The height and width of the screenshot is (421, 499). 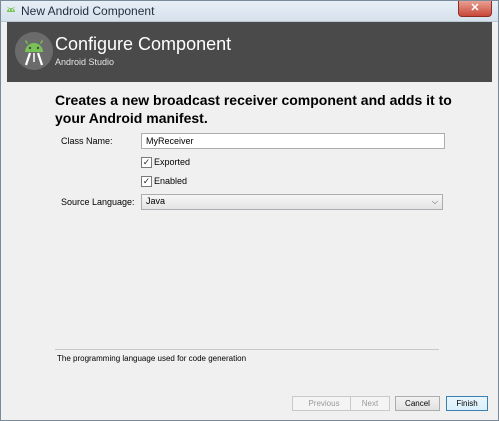 What do you see at coordinates (143, 44) in the screenshot?
I see `banner-title: Configure Component` at bounding box center [143, 44].